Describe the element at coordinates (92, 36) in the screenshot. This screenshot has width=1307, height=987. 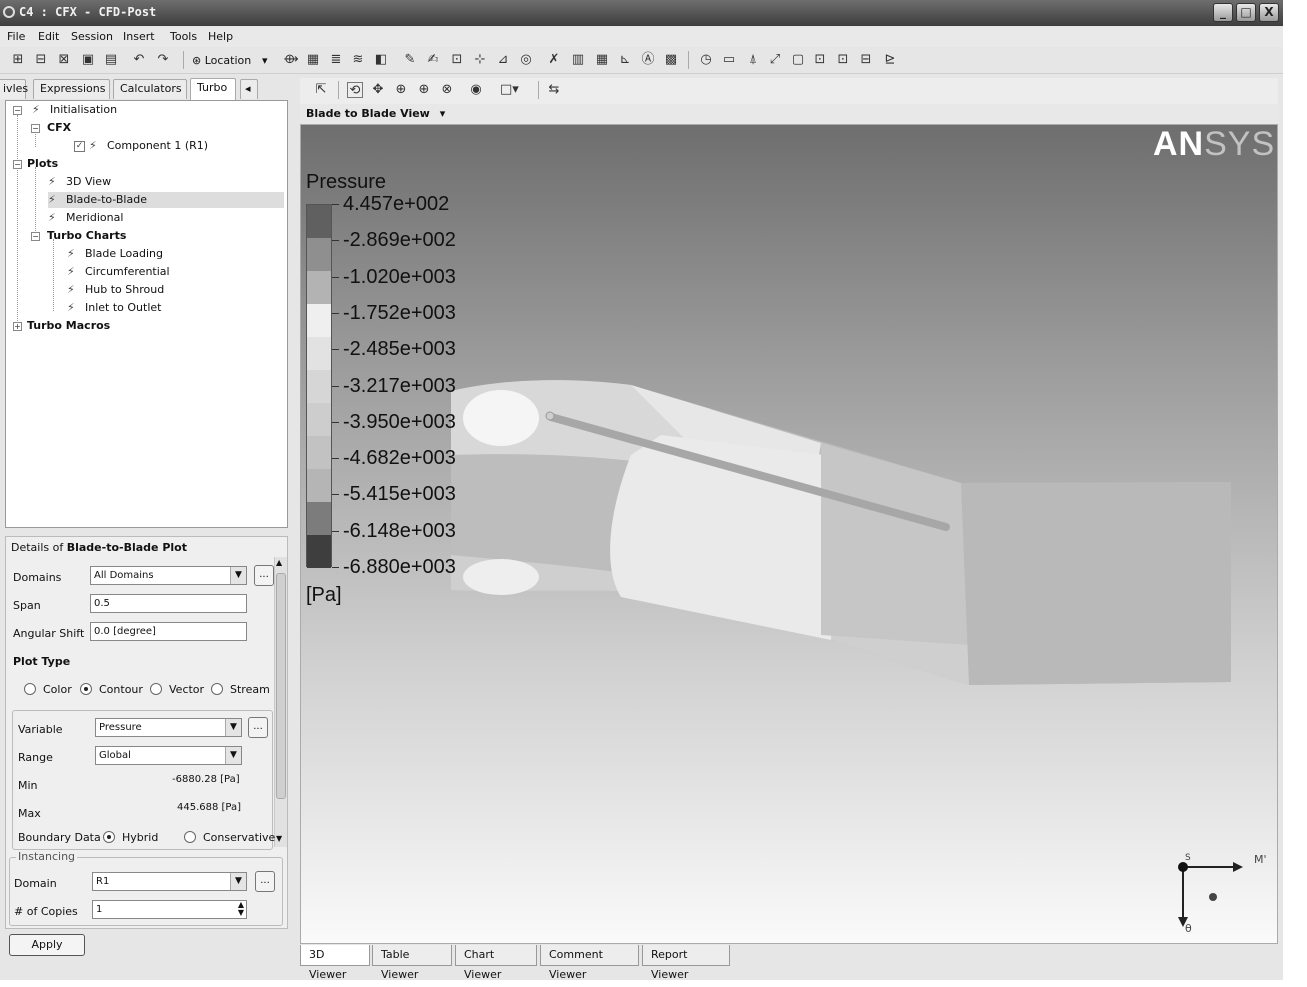
I see `menu-session: Session` at that location.